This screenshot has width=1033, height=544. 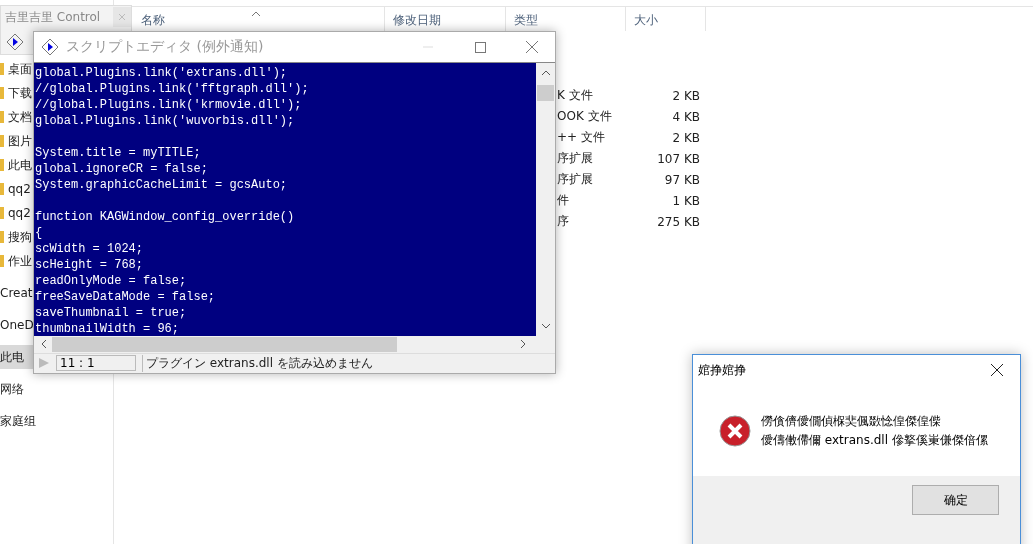 I want to click on code-line: System.graphicCacheLimit = gcsAuto;, so click(x=162, y=185).